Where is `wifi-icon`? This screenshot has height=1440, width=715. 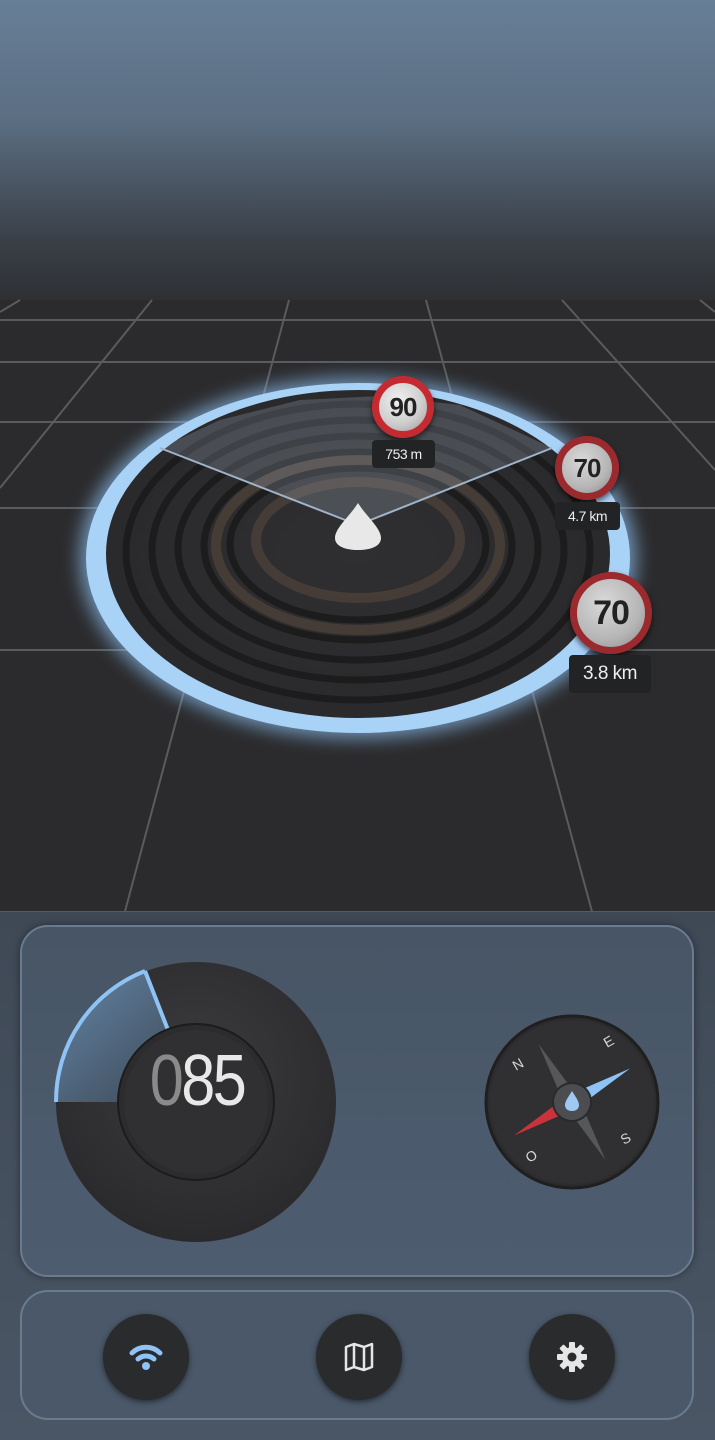 wifi-icon is located at coordinates (146, 1357).